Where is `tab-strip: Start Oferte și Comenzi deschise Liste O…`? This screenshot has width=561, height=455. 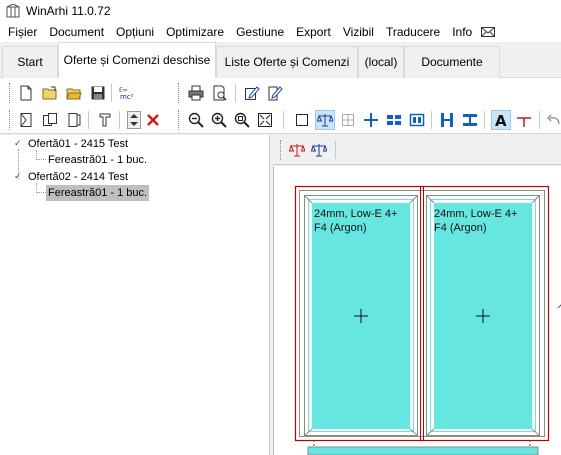
tab-strip: Start Oferte și Comenzi deschise Liste O… is located at coordinates (280, 60).